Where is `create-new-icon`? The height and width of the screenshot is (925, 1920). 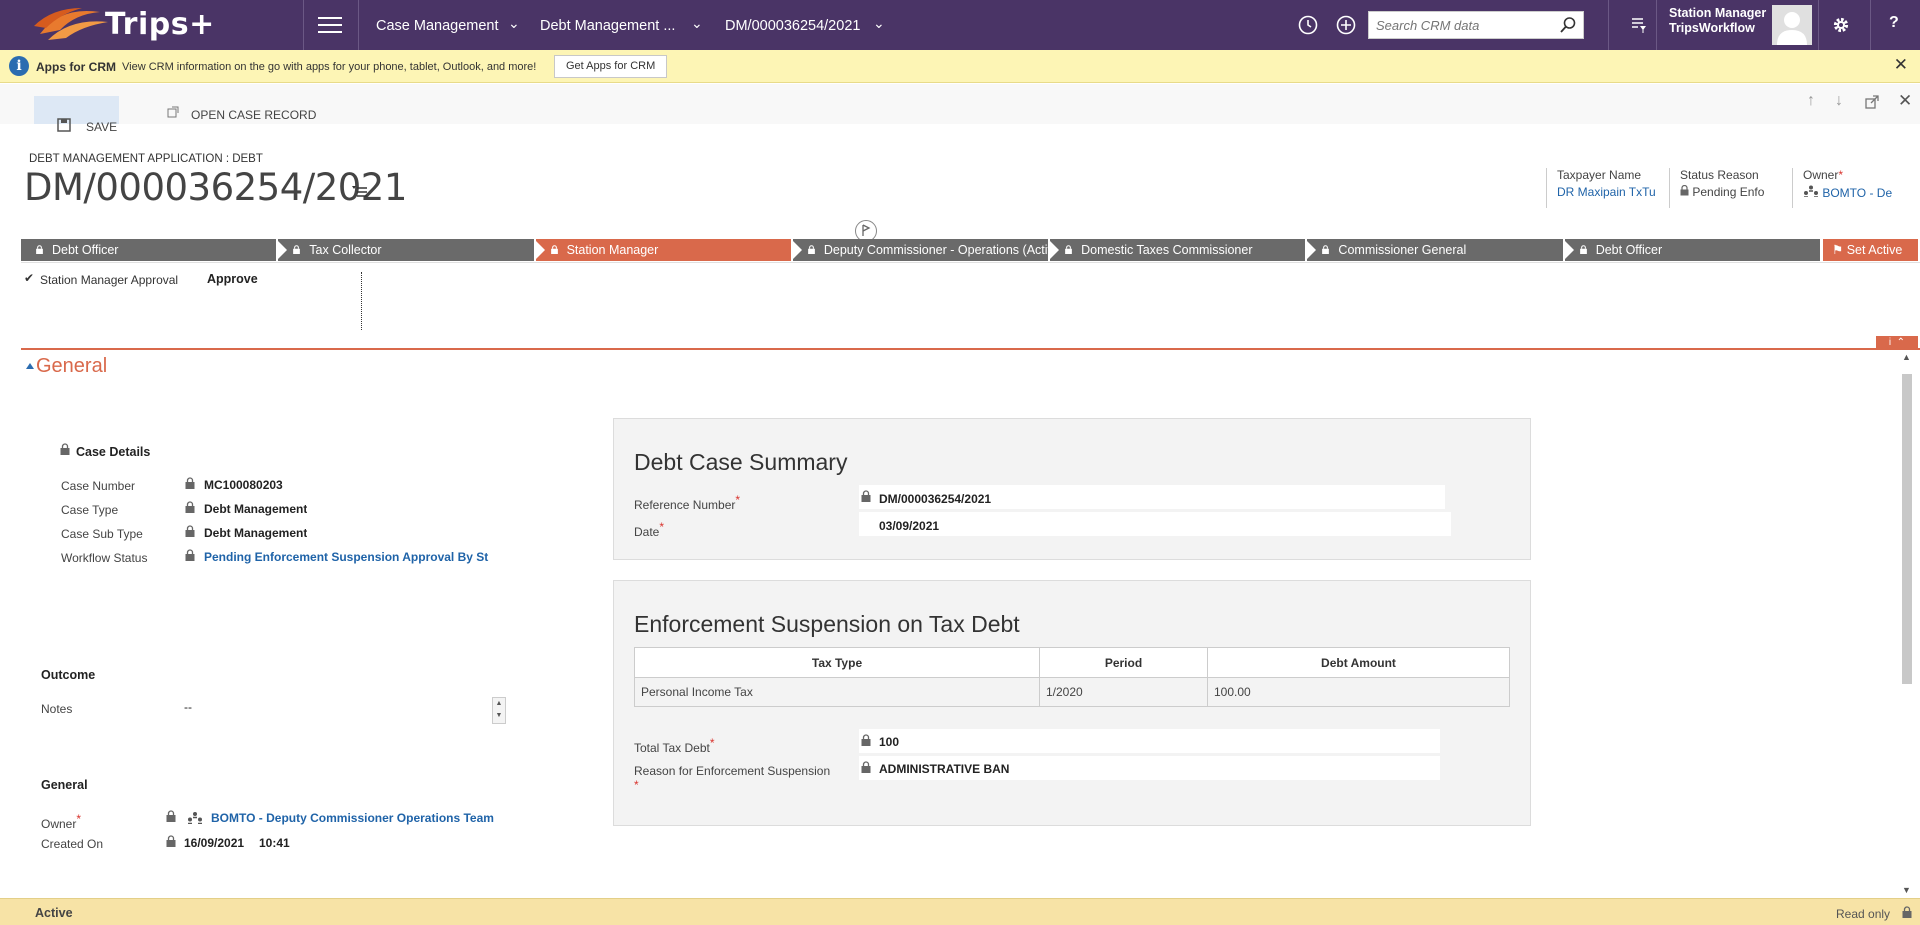 create-new-icon is located at coordinates (1346, 25).